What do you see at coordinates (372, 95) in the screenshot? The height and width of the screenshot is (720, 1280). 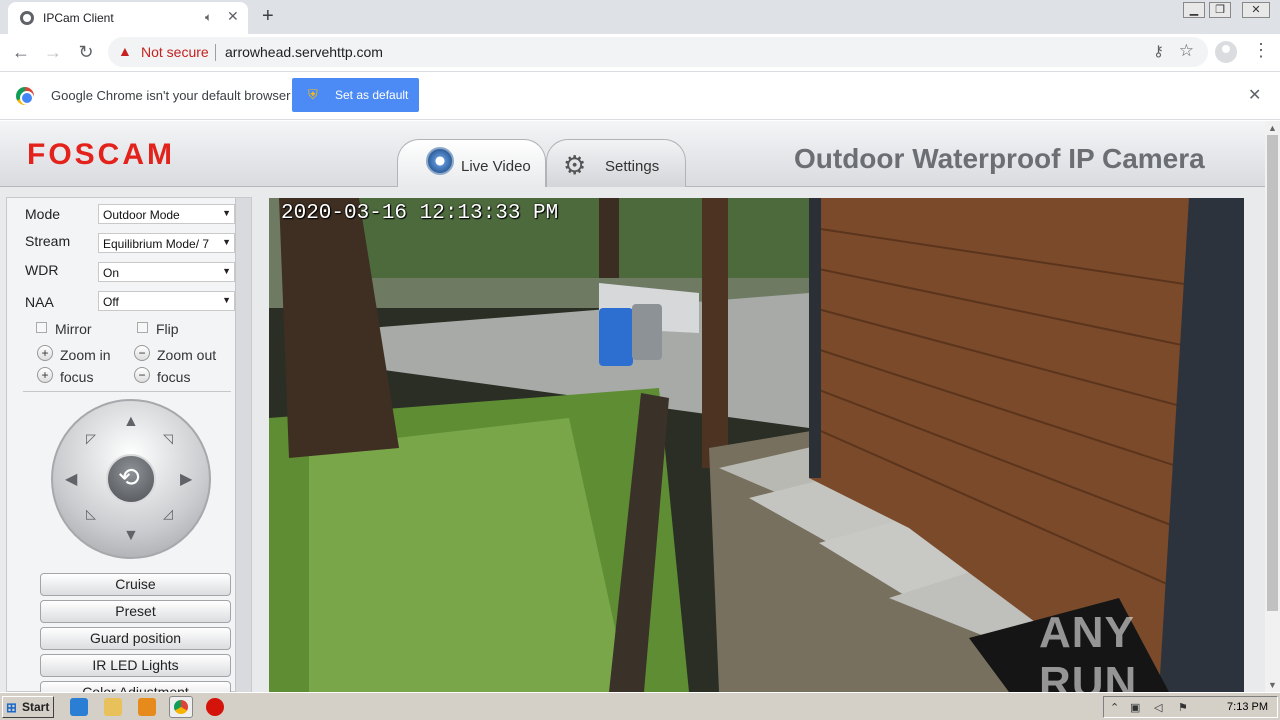 I see `set-as-default-label: Set as default` at bounding box center [372, 95].